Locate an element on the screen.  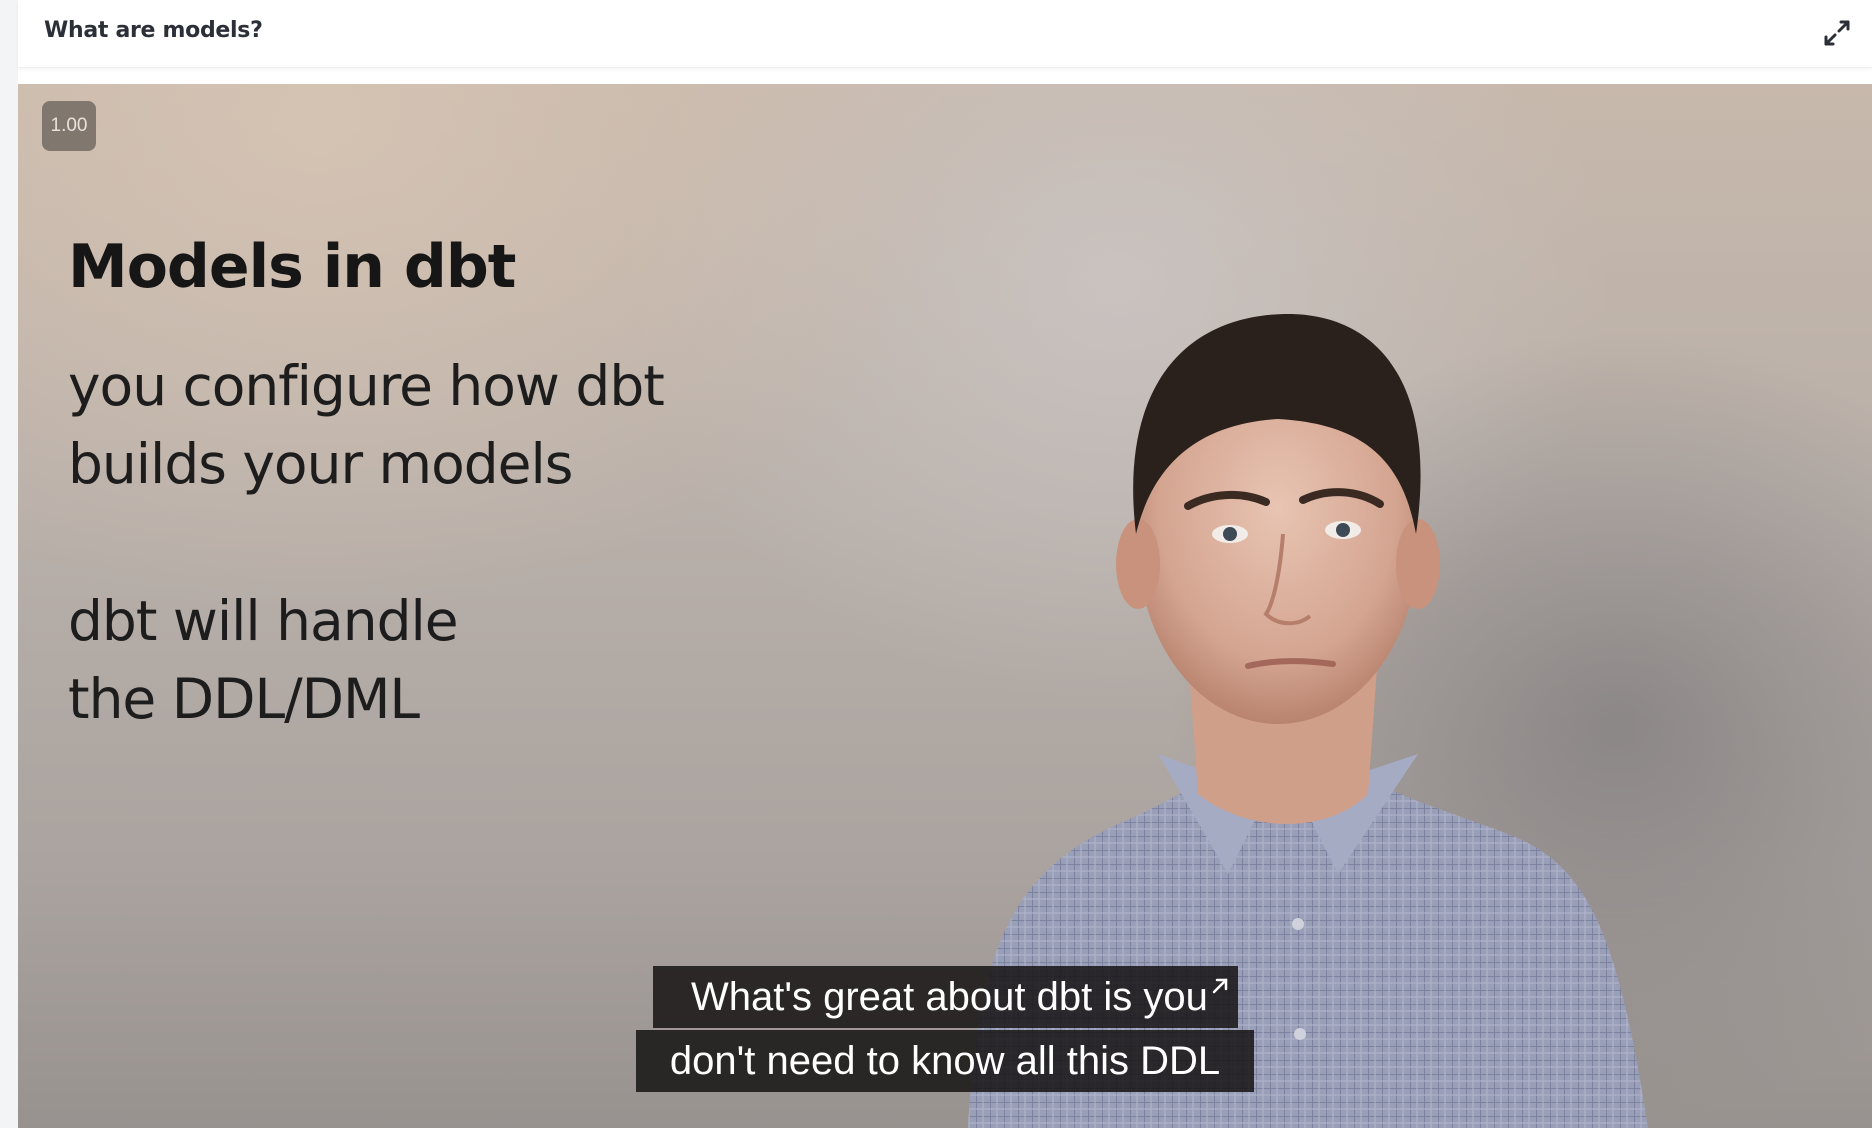
slide-line: dbt will handle is located at coordinates (263, 621).